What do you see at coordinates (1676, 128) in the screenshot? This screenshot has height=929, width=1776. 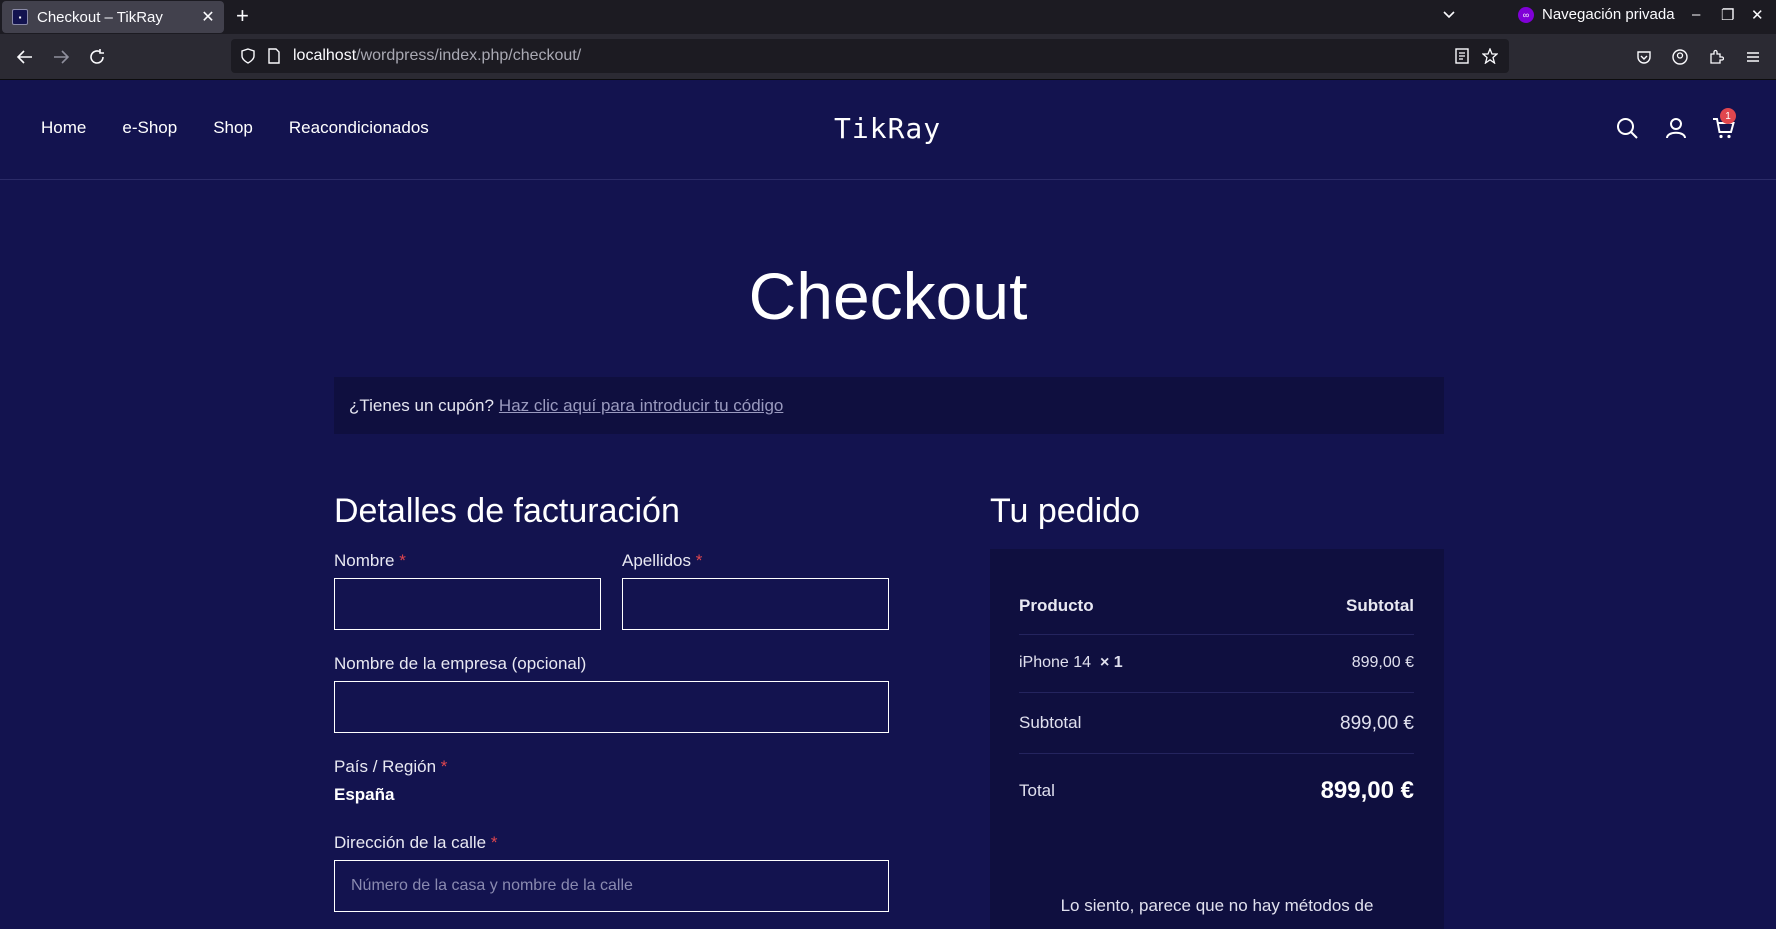 I see `user-account-icon` at bounding box center [1676, 128].